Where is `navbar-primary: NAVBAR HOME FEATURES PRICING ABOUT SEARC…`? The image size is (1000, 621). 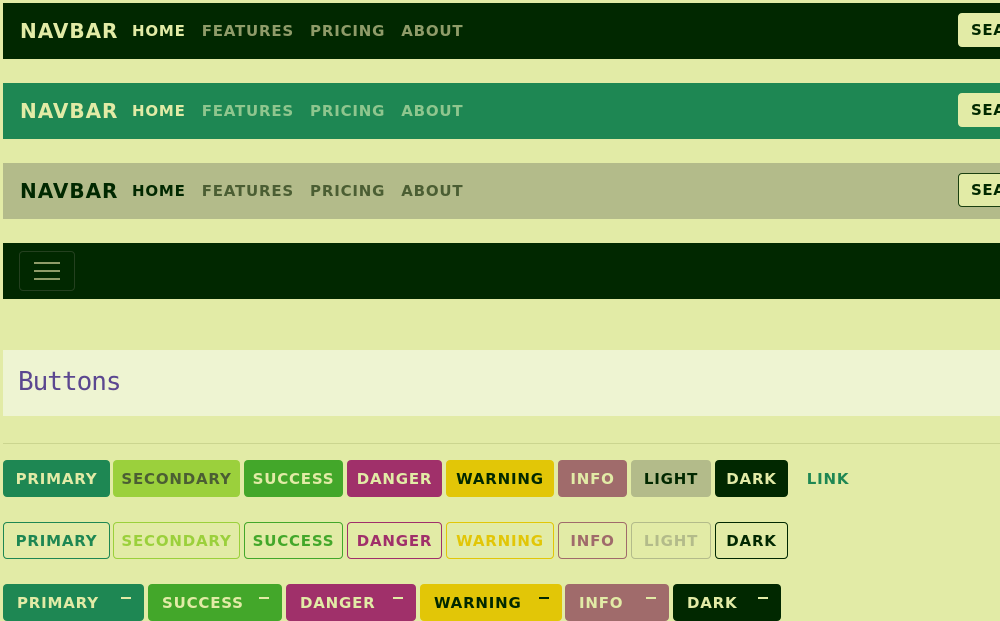 navbar-primary: NAVBAR HOME FEATURES PRICING ABOUT SEARC… is located at coordinates (501, 111).